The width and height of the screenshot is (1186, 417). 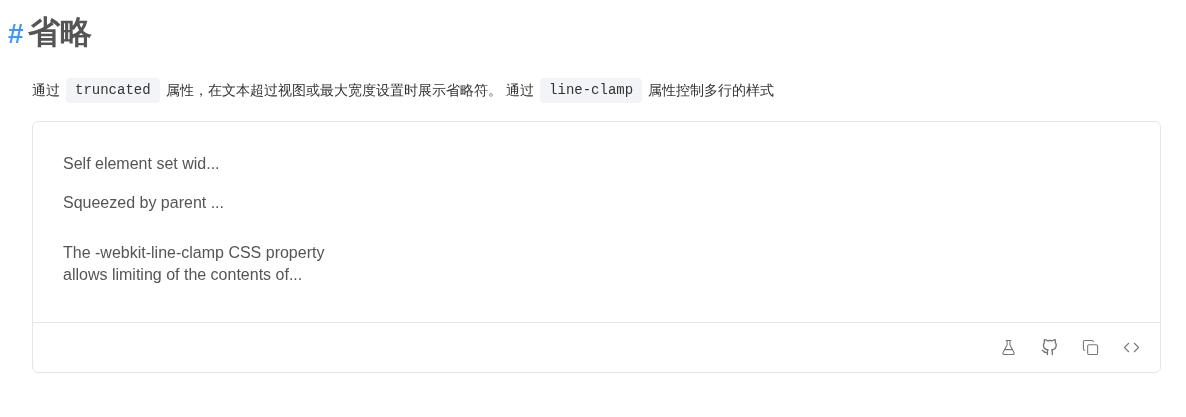 I want to click on code-snippet: line-clamp, so click(x=591, y=90).